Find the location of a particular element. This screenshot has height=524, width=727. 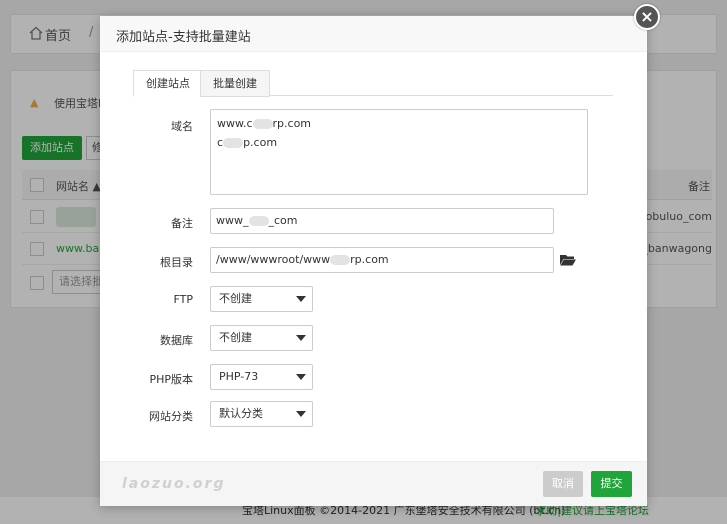

tab-create-site: 创建站点 is located at coordinates (168, 83).